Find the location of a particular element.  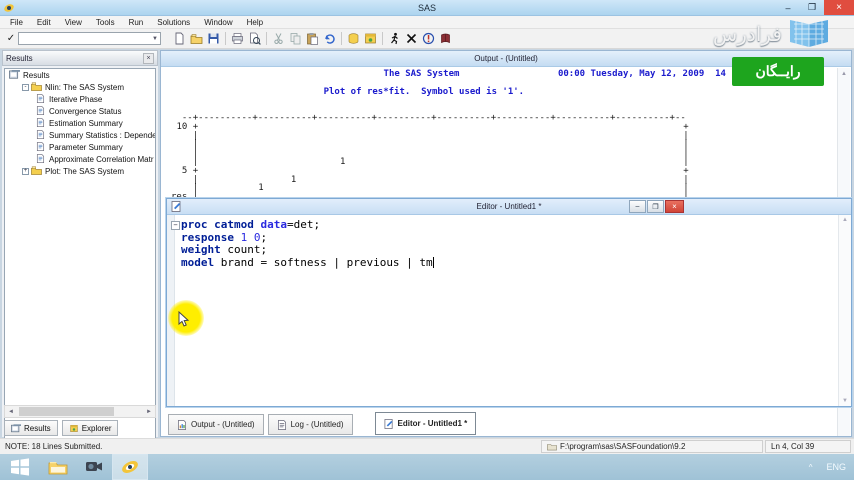

results-tree-item: + Plot: The SAS System is located at coordinates (80, 171).